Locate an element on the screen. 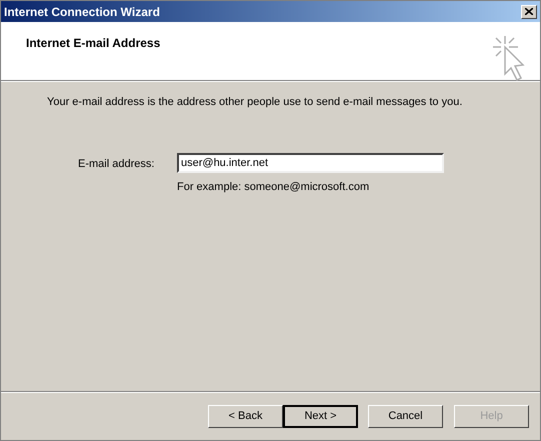  close-icon is located at coordinates (529, 11).